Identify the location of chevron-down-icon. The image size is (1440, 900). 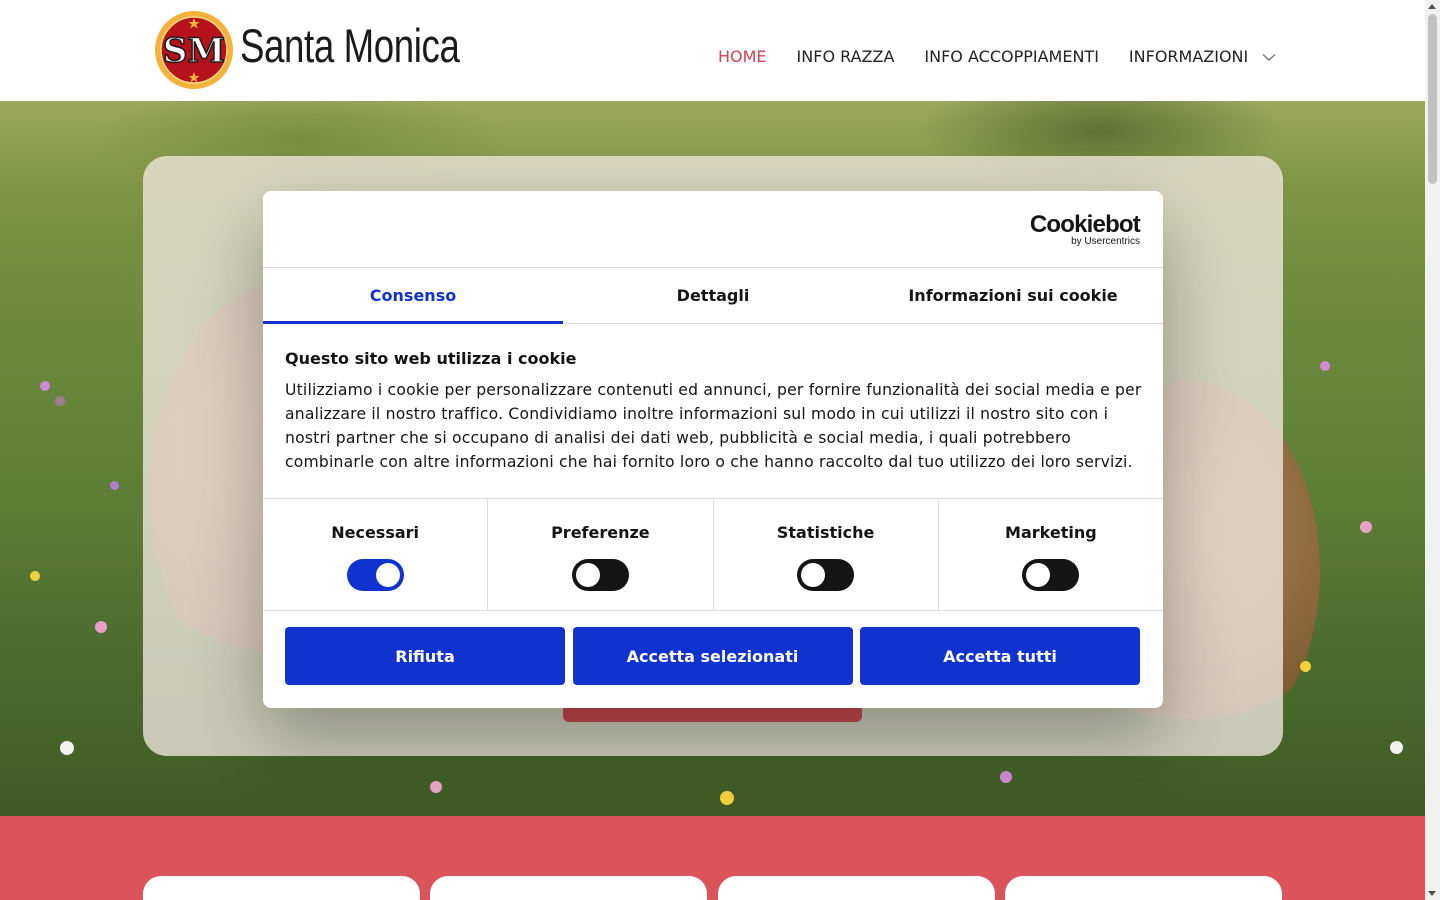
(1269, 57).